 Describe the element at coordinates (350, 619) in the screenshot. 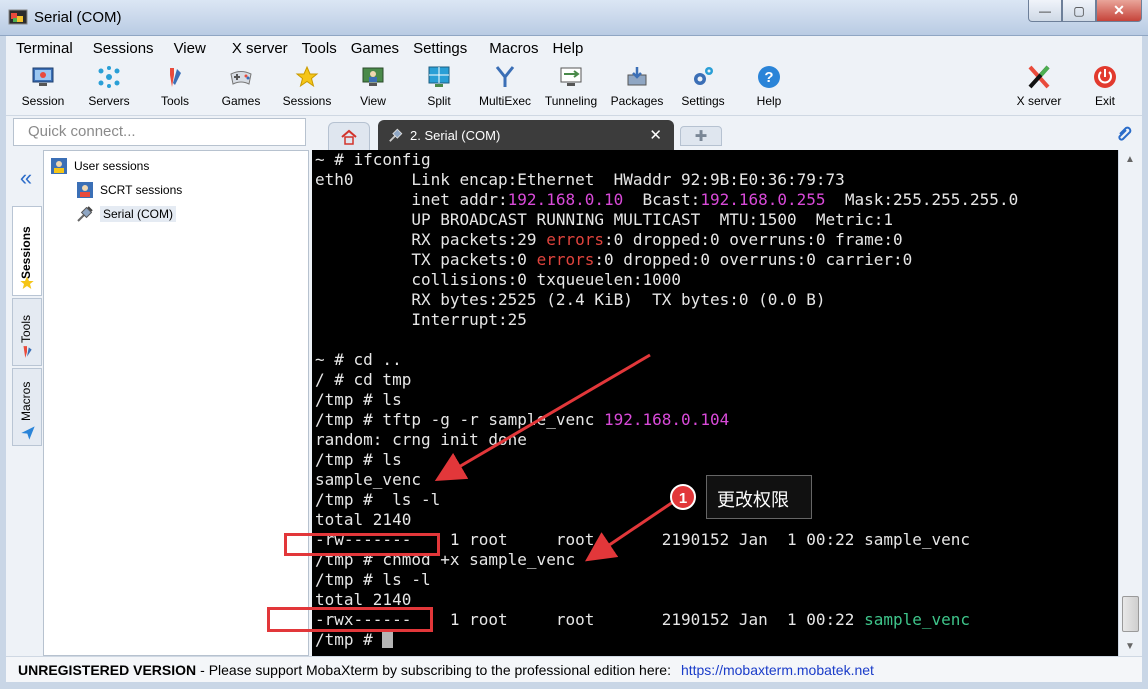

I see `highlight-box-rwx` at that location.